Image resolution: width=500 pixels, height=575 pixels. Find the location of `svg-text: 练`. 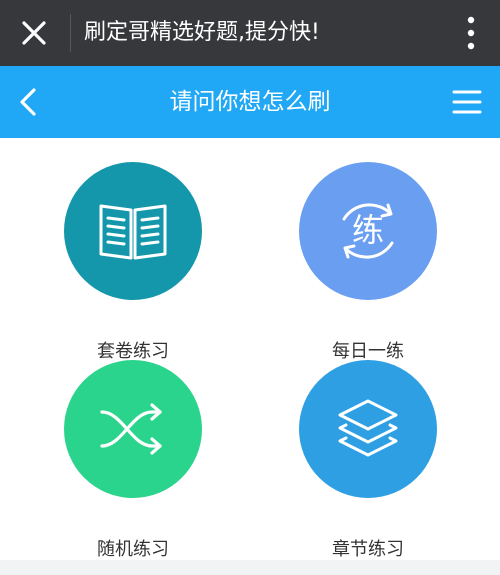

svg-text: 练 is located at coordinates (368, 230).